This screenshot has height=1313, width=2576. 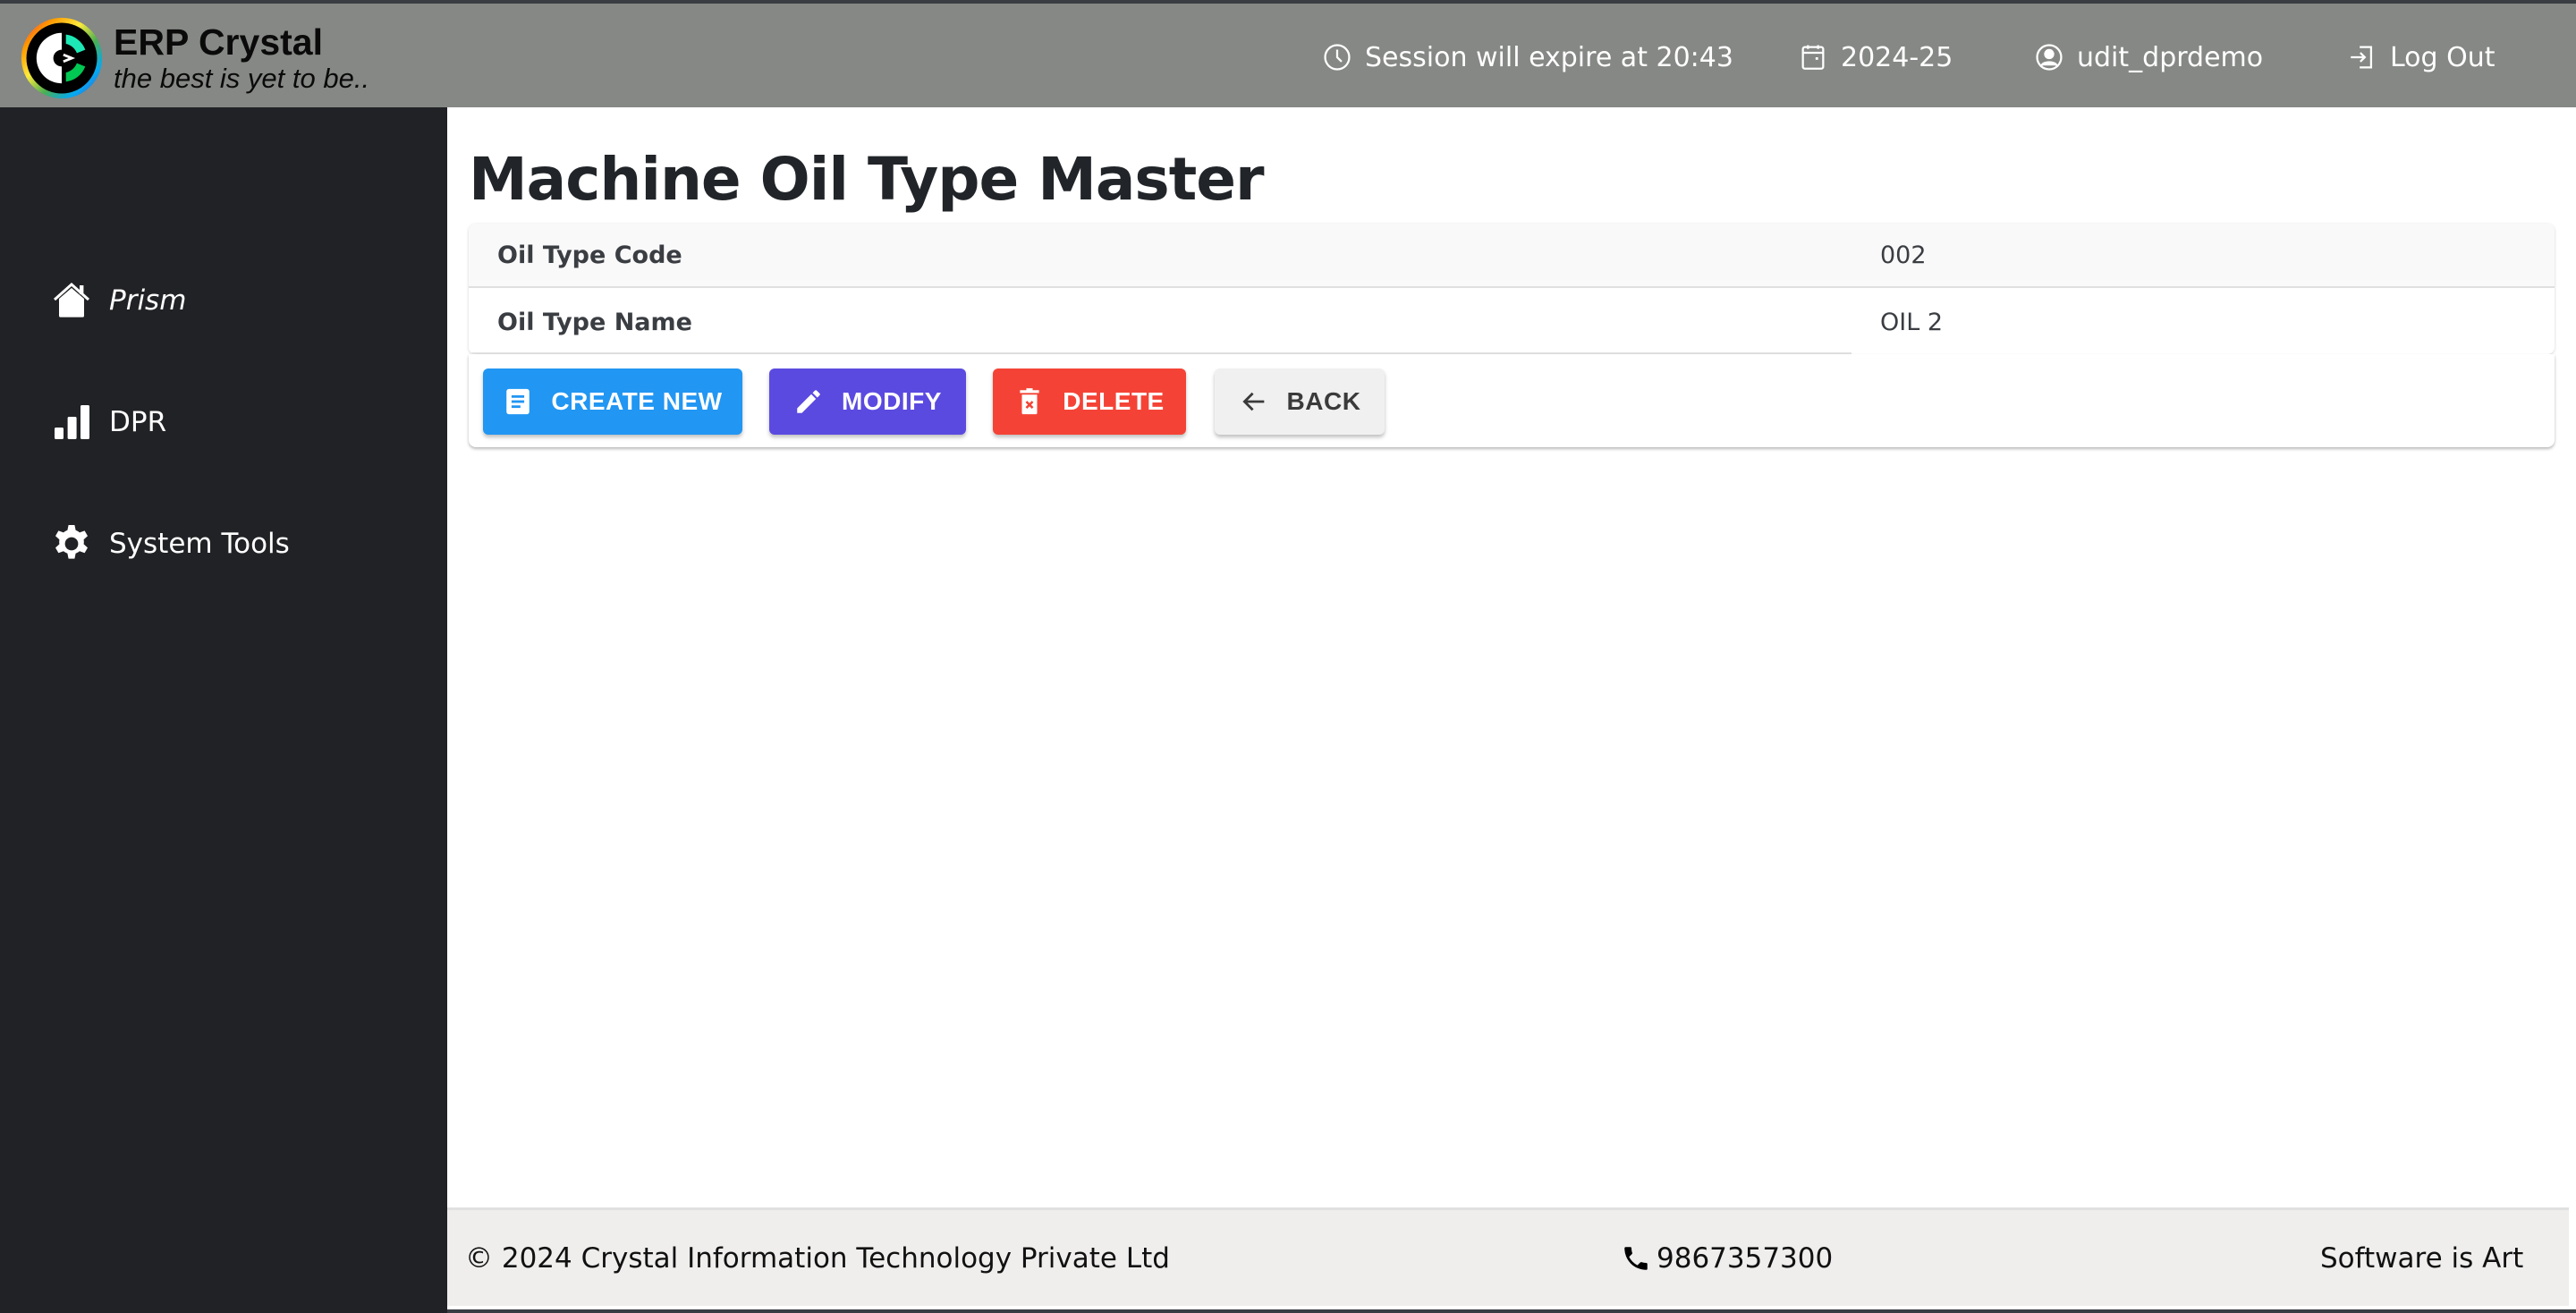 I want to click on phone-icon, so click(x=1636, y=1258).